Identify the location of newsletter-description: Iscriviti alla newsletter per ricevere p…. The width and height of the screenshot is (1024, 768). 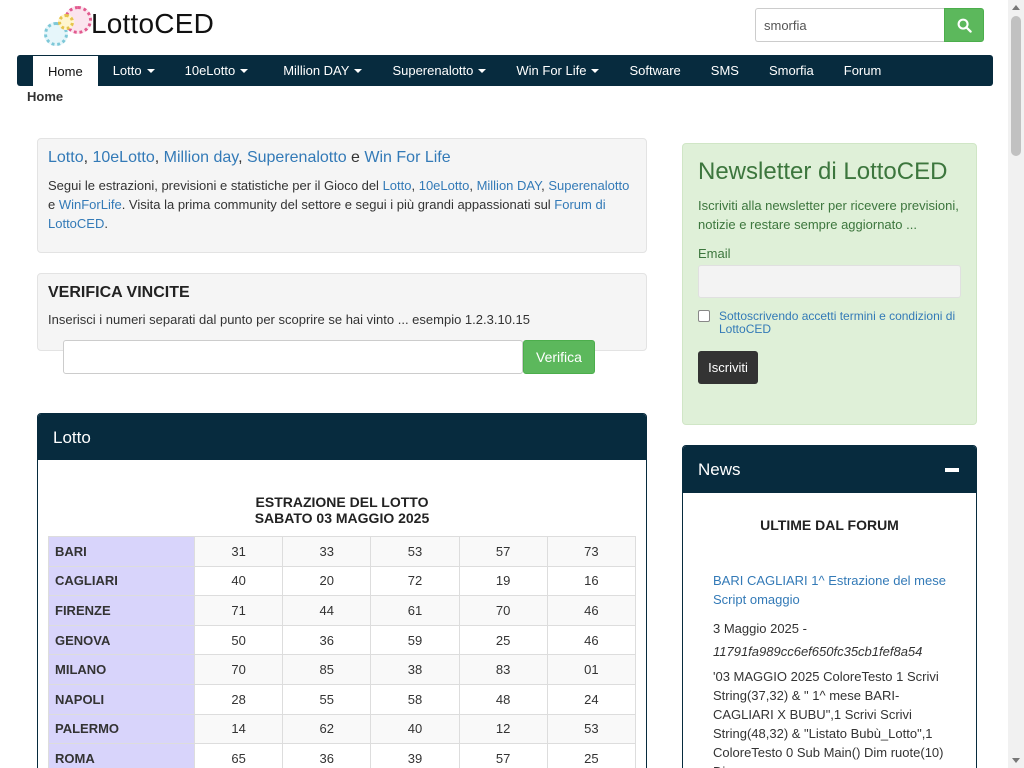
(828, 215).